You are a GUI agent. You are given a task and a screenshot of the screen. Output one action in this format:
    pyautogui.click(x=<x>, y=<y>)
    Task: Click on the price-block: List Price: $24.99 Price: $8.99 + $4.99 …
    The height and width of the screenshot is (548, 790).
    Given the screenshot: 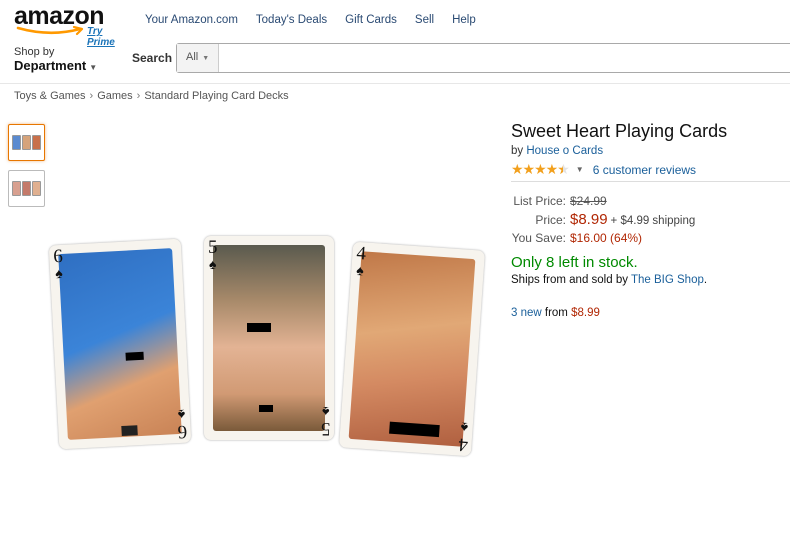 What is the action you would take?
    pyautogui.click(x=603, y=220)
    